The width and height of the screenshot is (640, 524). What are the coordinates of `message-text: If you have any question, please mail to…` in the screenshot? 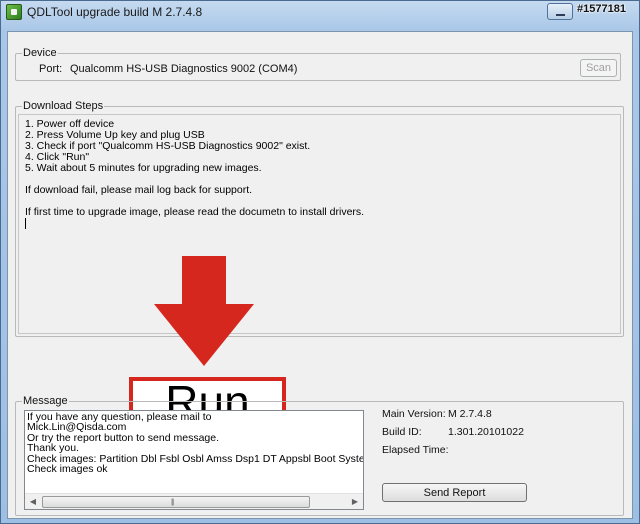 It's located at (195, 453).